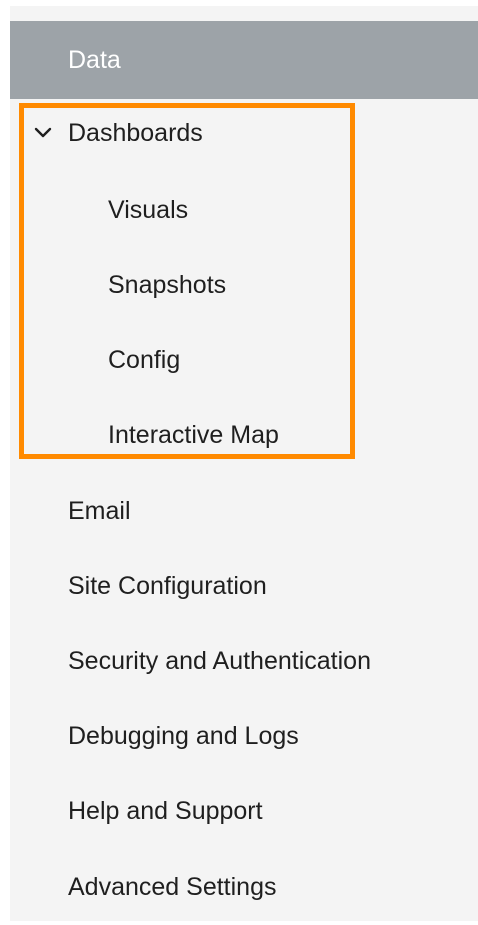 This screenshot has width=478, height=925. I want to click on sidebar-item-debugging-and-logs: Debugging and Logs, so click(244, 736).